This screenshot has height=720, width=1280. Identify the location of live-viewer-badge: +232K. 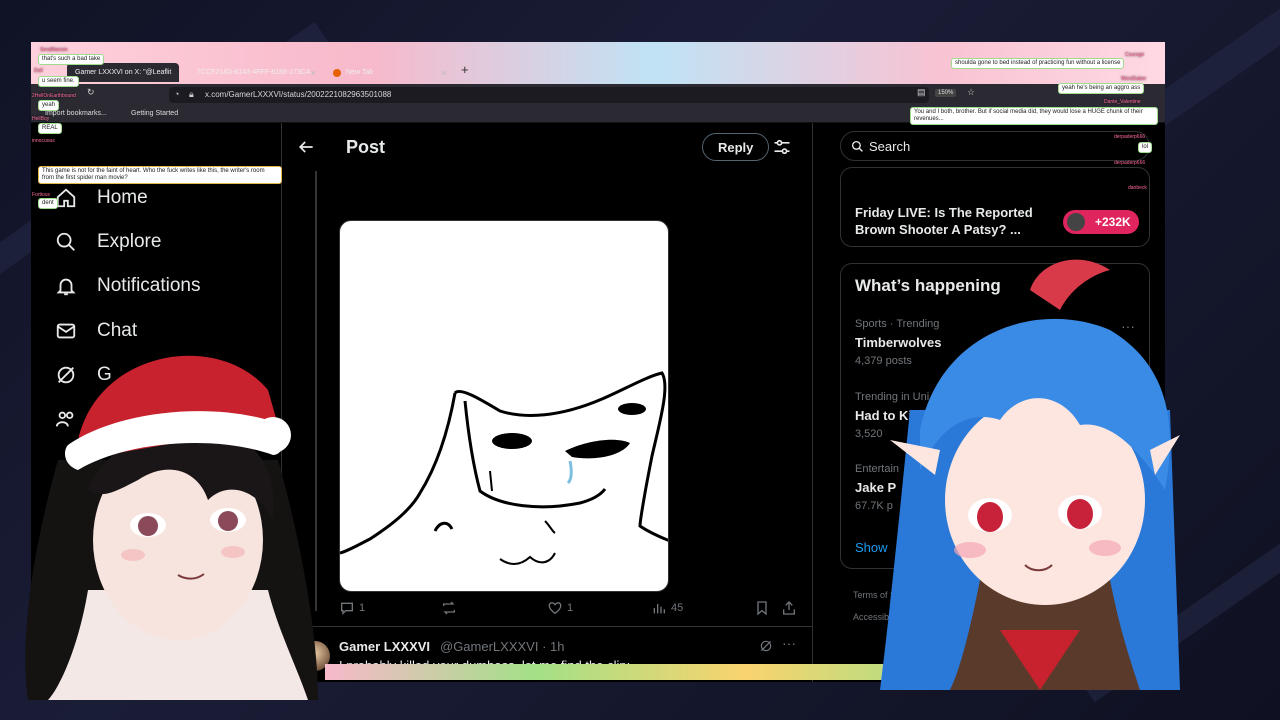
(1101, 222).